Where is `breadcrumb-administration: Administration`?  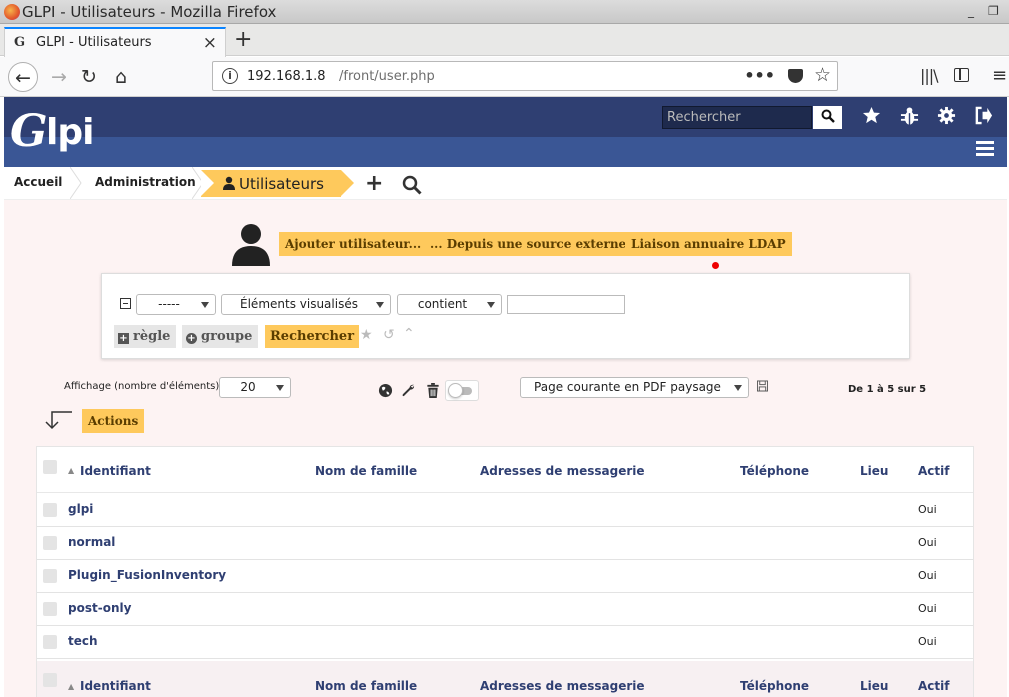
breadcrumb-administration: Administration is located at coordinates (145, 182).